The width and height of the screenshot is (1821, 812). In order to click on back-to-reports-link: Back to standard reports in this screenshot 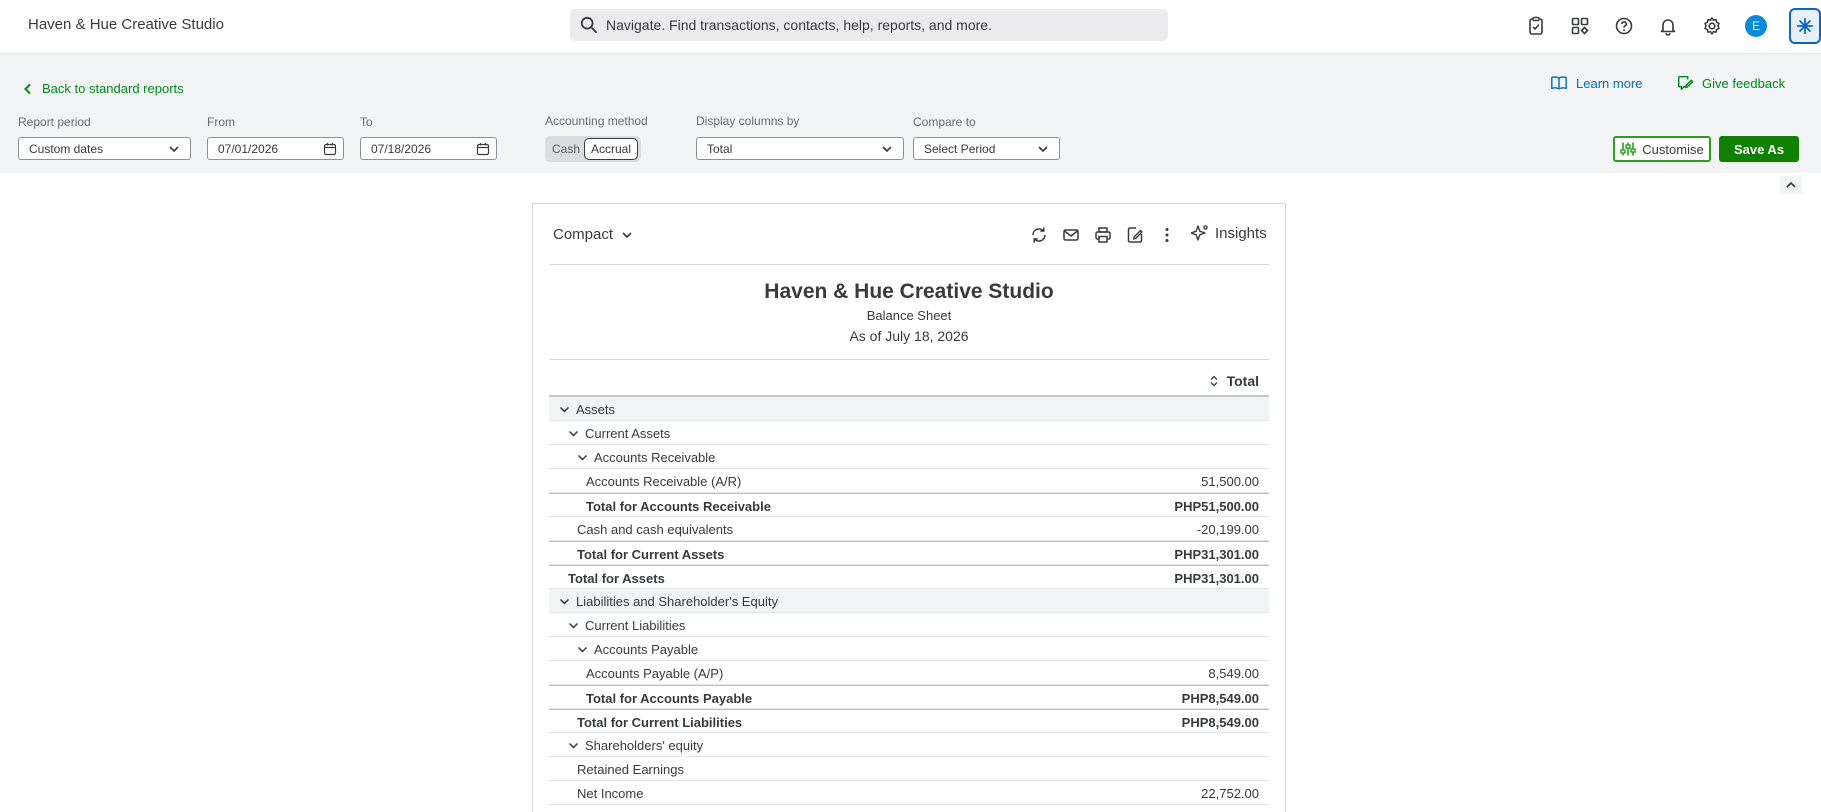, I will do `click(103, 88)`.